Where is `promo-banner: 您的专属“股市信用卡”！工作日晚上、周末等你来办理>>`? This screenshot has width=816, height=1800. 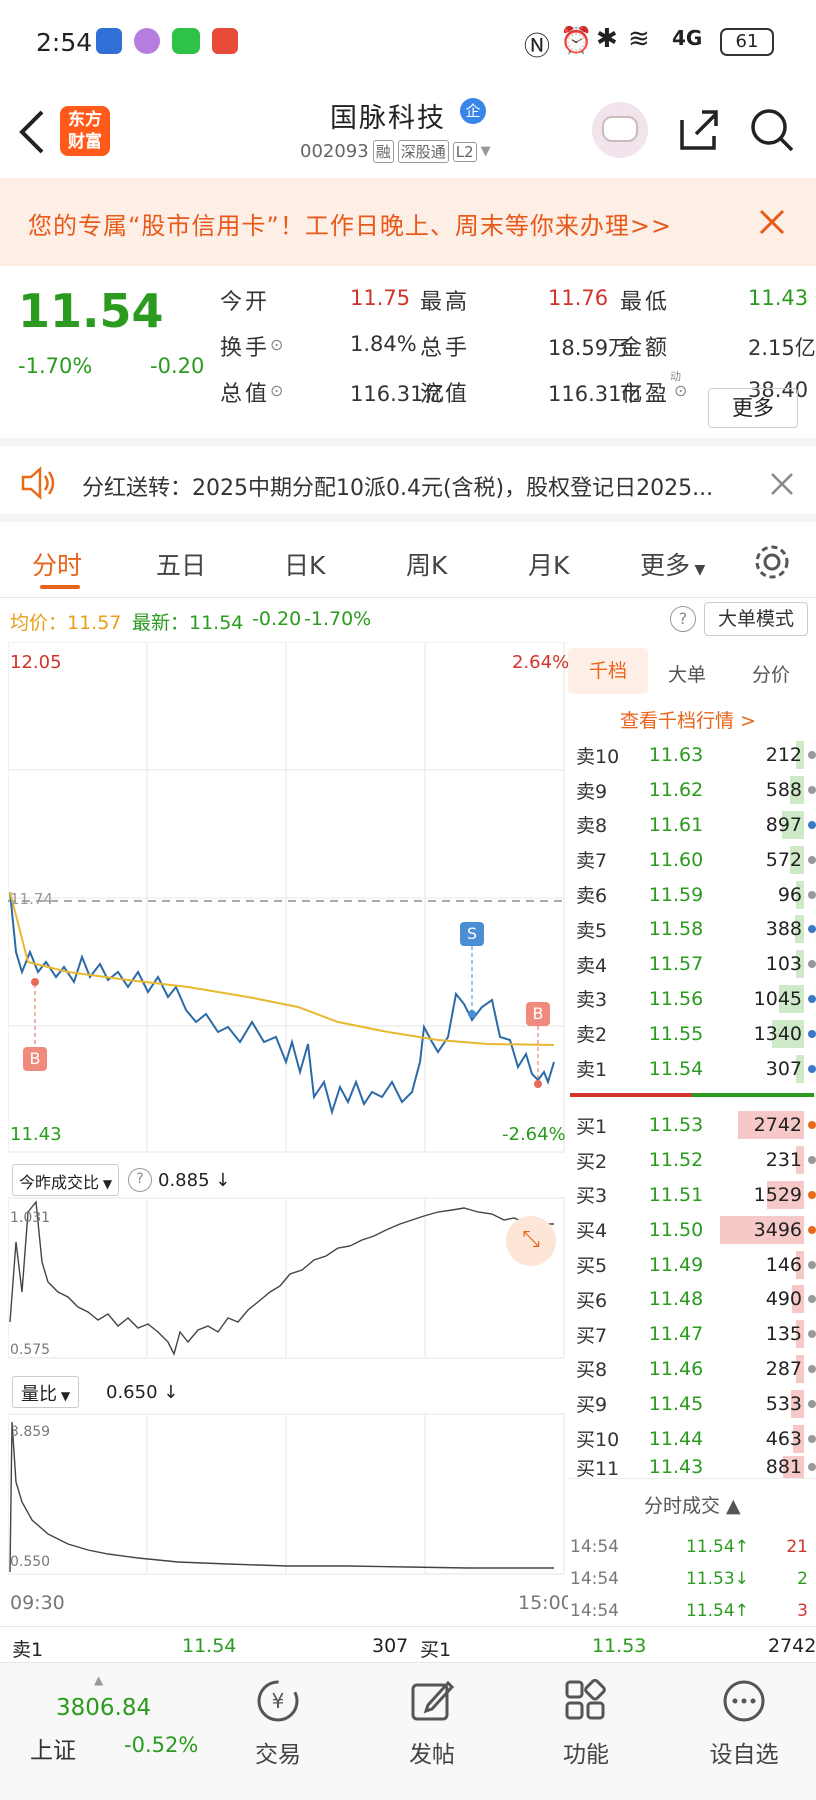 promo-banner: 您的专属“股市信用卡”！工作日晚上、周末等你来办理>> is located at coordinates (408, 222).